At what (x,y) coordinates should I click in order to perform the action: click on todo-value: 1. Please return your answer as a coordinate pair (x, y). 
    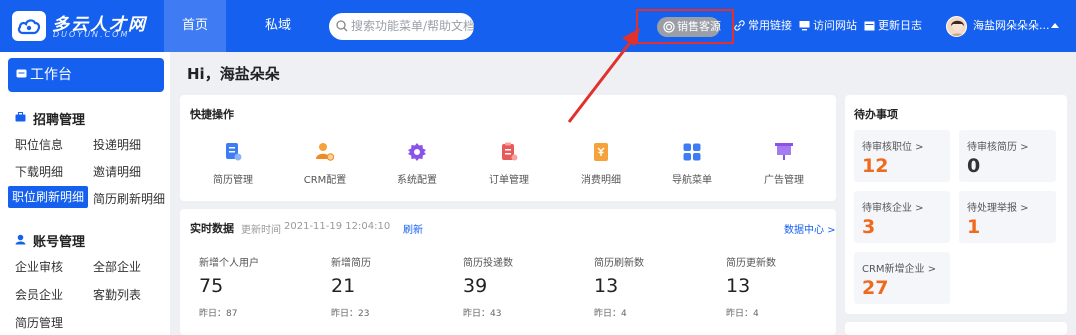
    Looking at the image, I should click on (974, 227).